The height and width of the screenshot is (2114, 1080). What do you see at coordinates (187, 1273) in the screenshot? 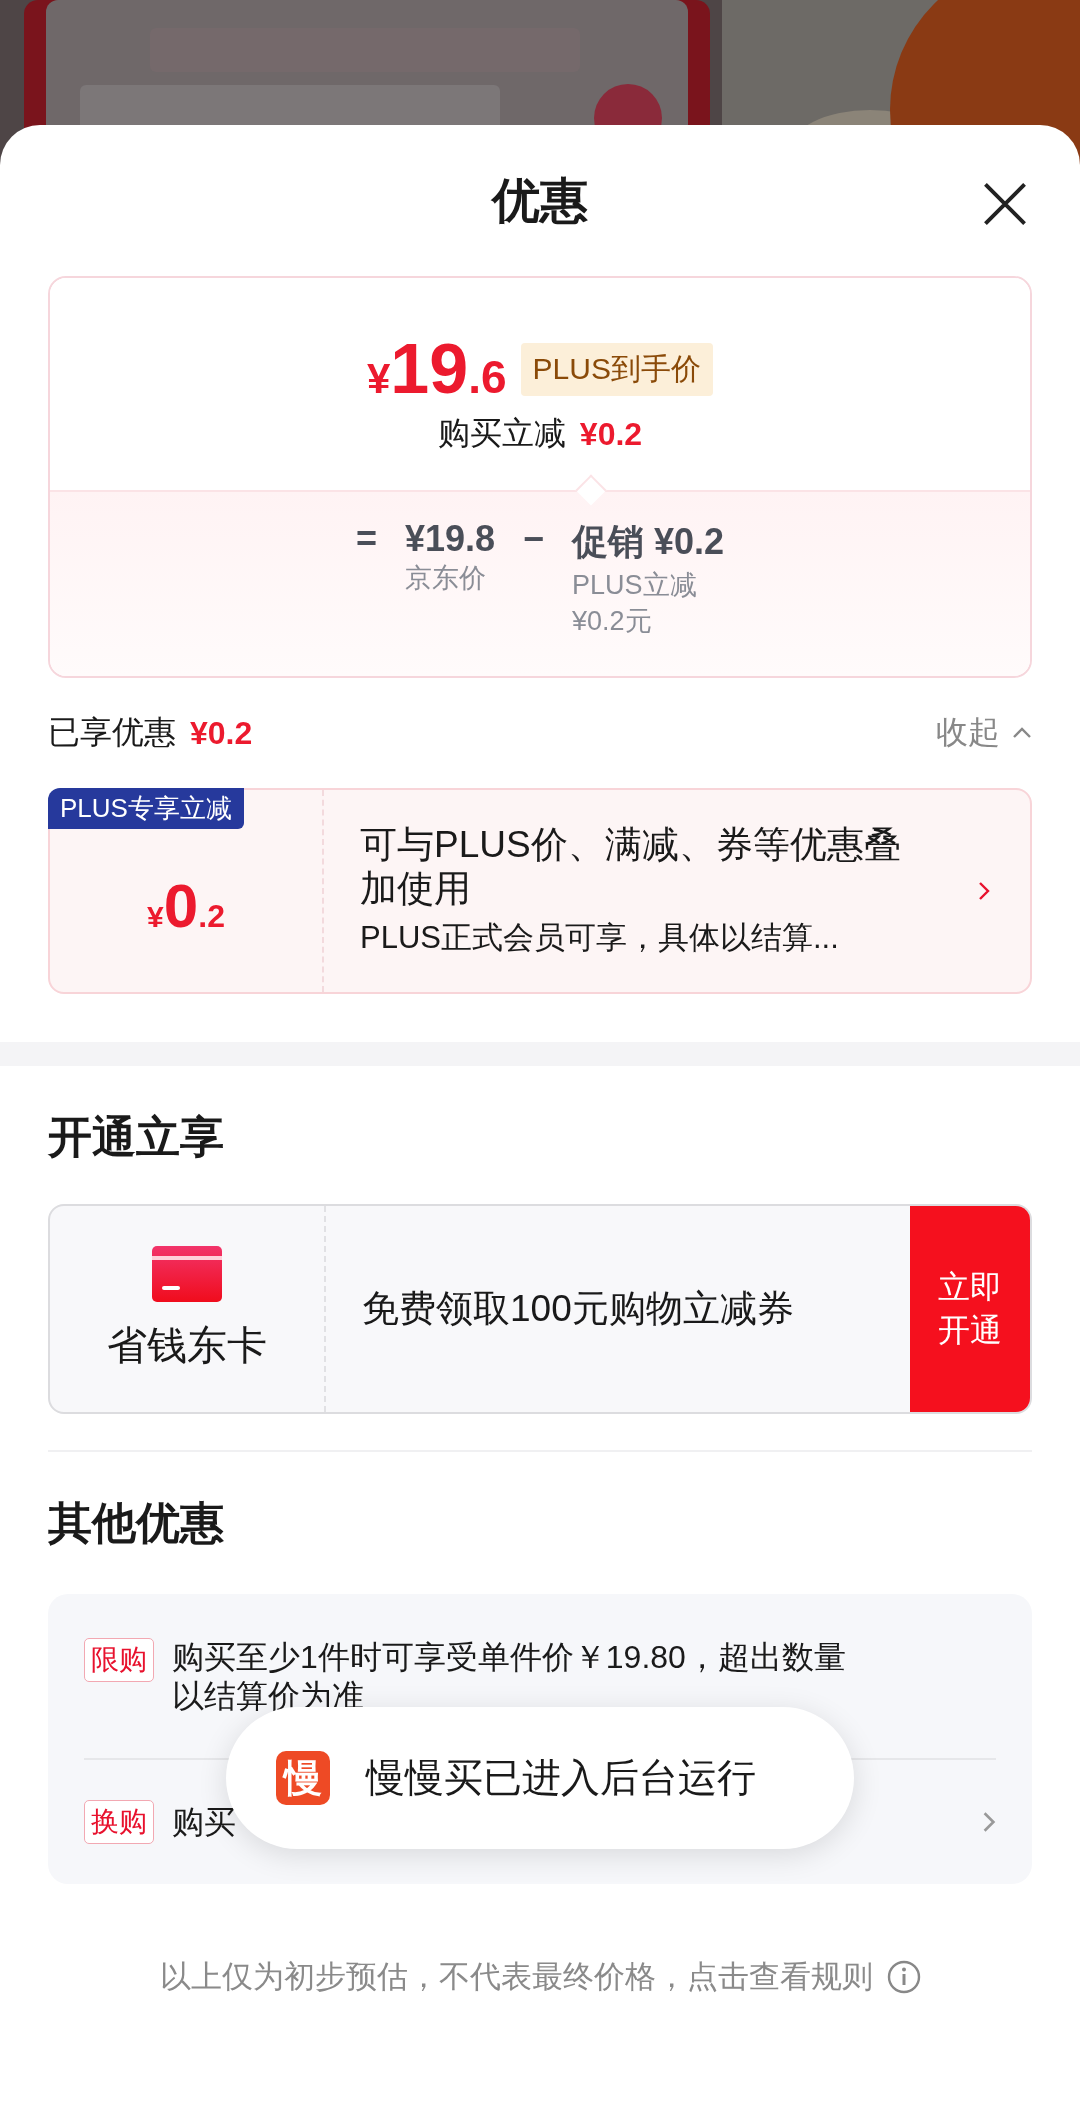
I see `card-icon` at bounding box center [187, 1273].